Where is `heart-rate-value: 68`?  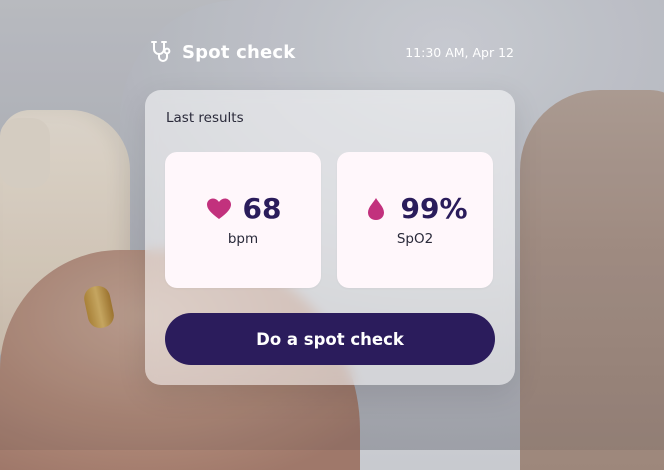
heart-rate-value: 68 is located at coordinates (262, 208).